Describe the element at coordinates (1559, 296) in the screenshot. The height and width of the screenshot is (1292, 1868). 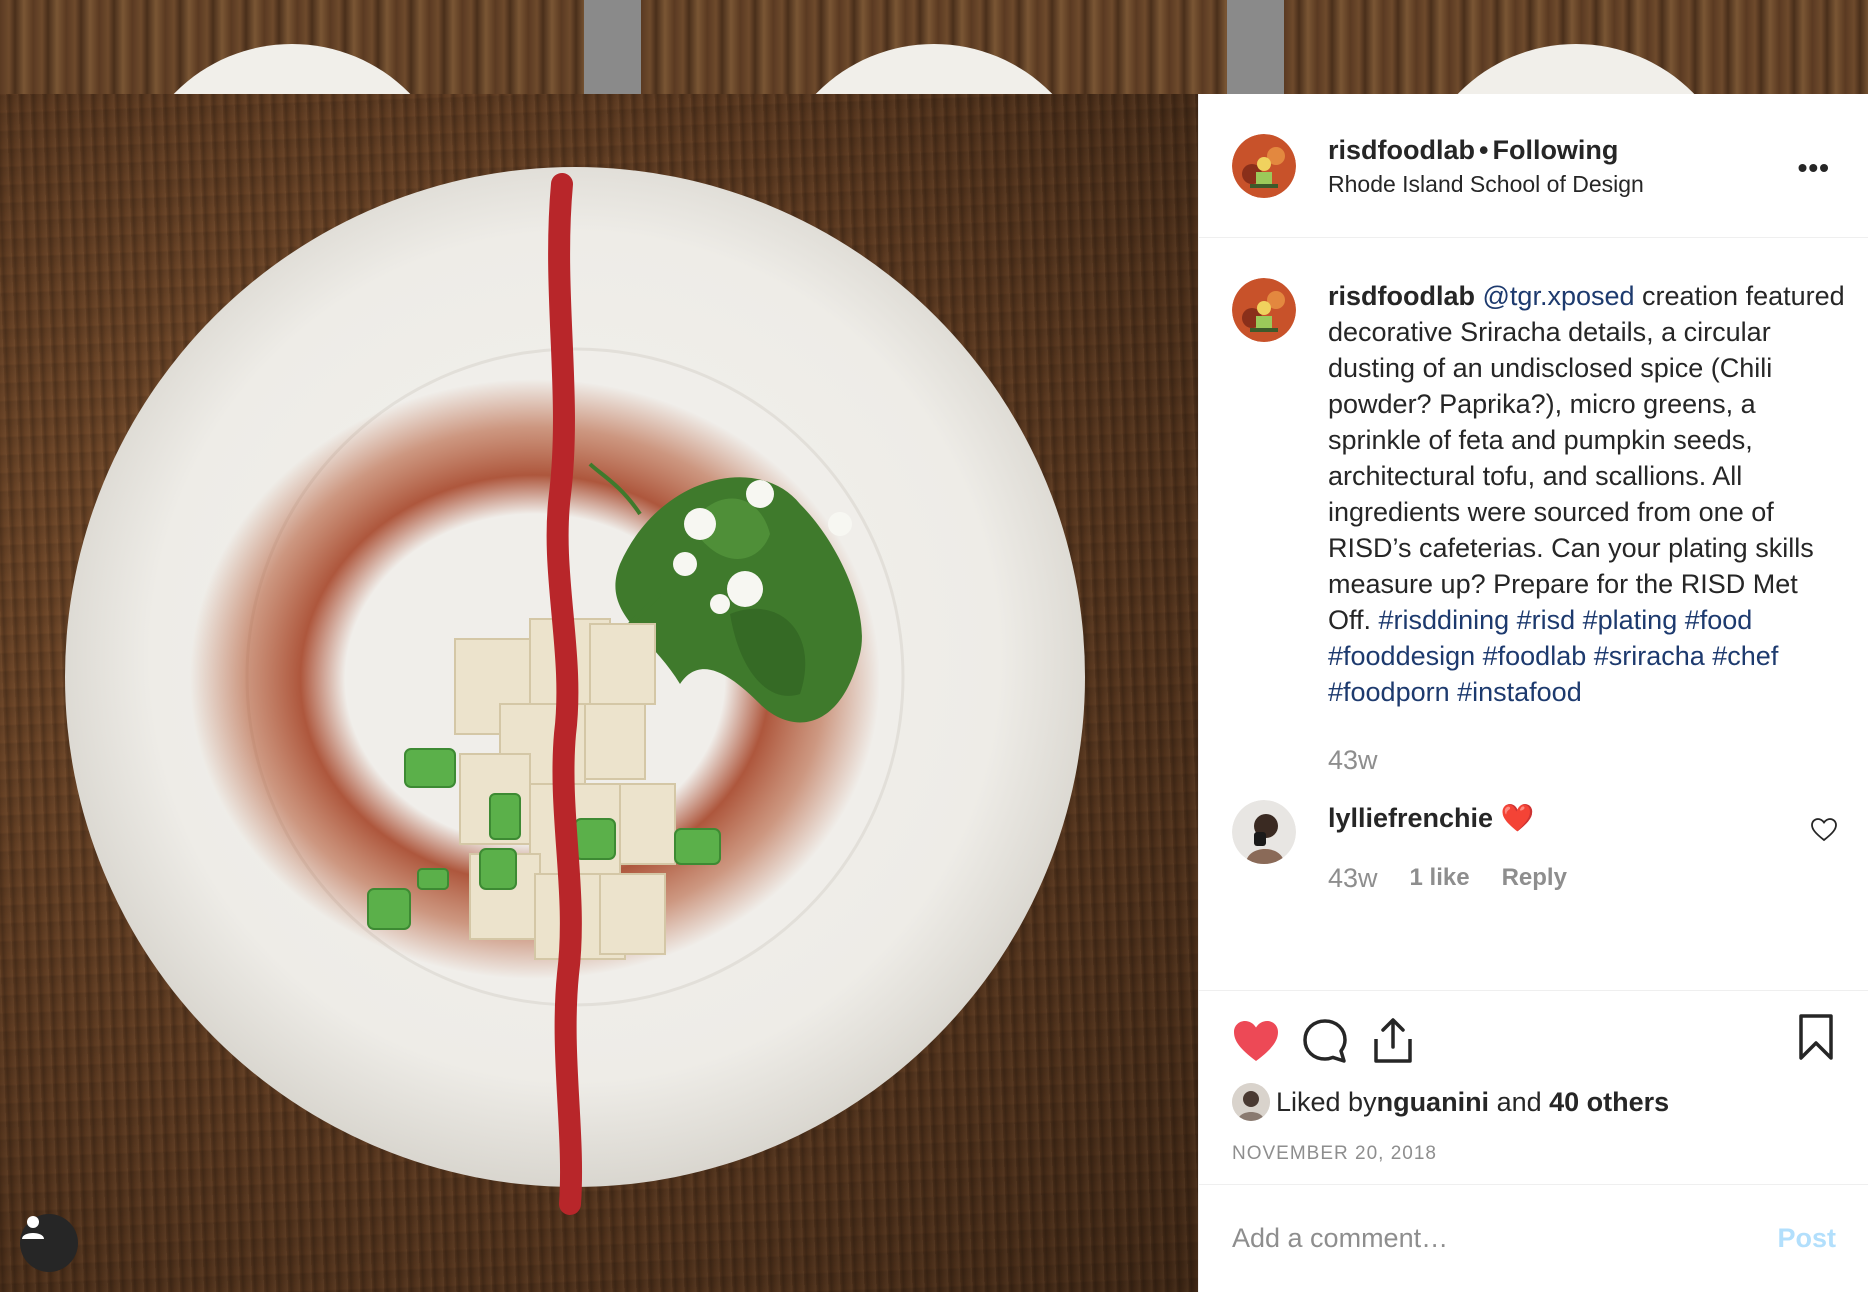
I see `mention-link: @tgr.xposed` at that location.